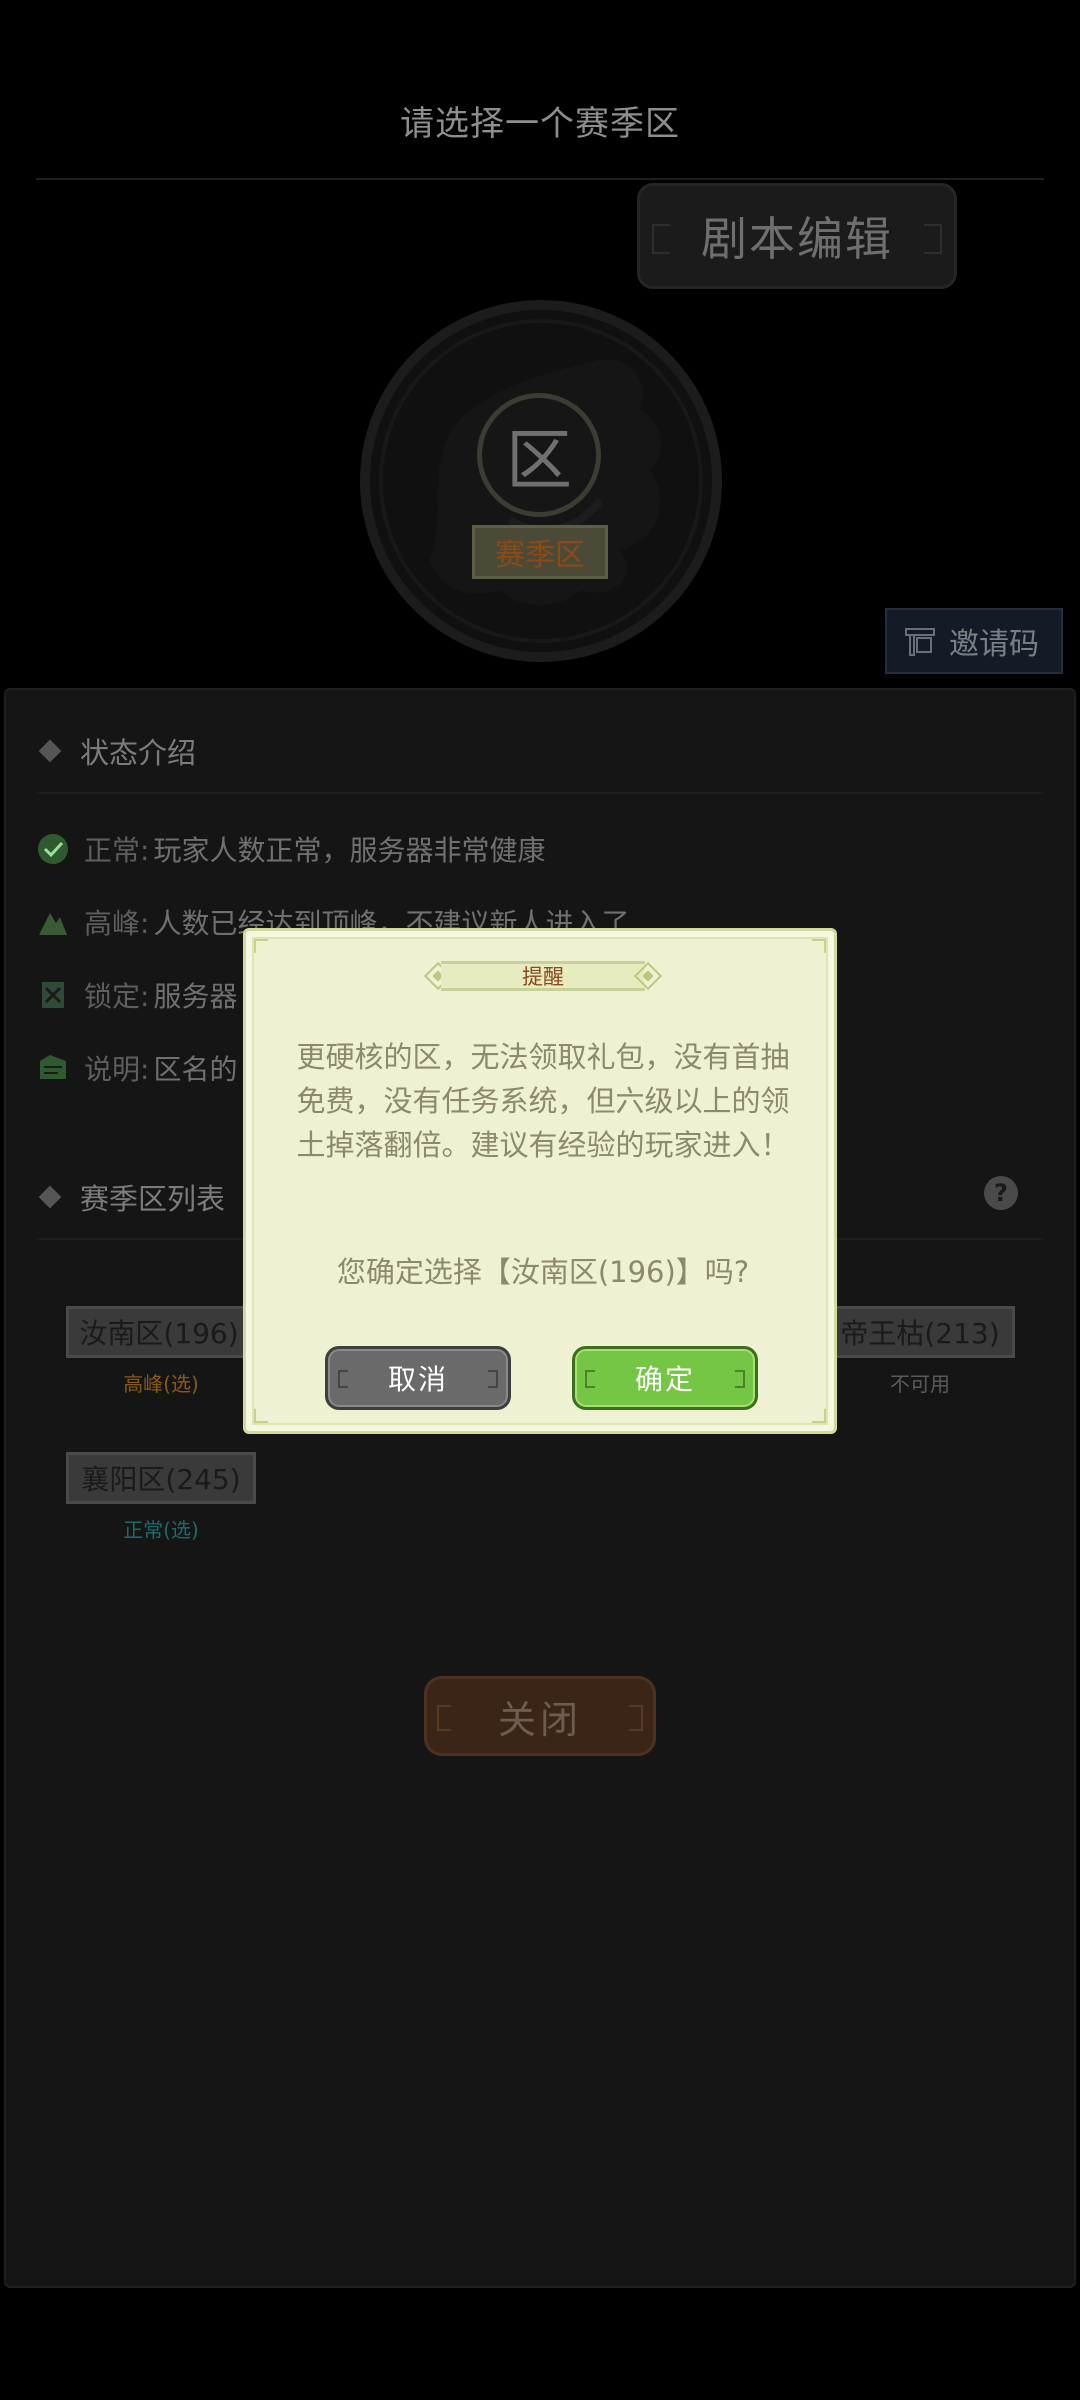  What do you see at coordinates (648, 976) in the screenshot?
I see `title-ornament-icon` at bounding box center [648, 976].